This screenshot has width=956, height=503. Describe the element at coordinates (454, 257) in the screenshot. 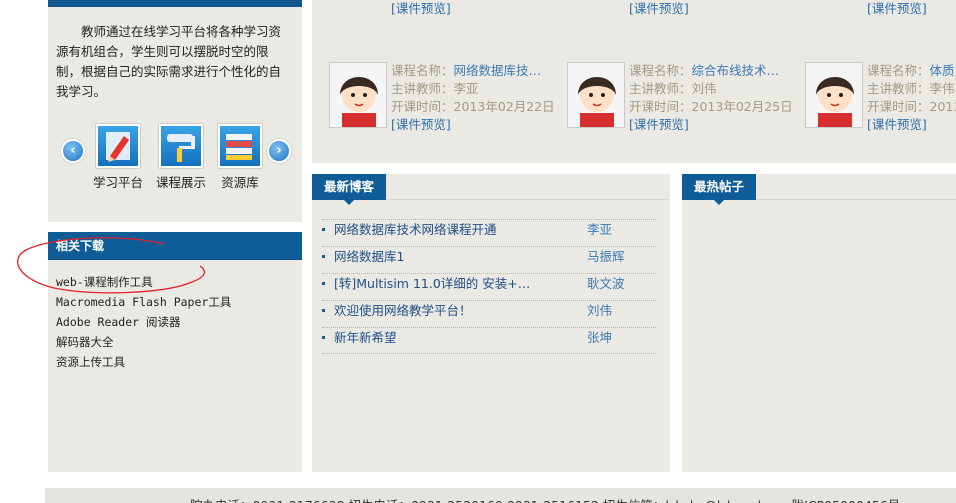

I see `blog-title-link: 网络数据库1` at that location.